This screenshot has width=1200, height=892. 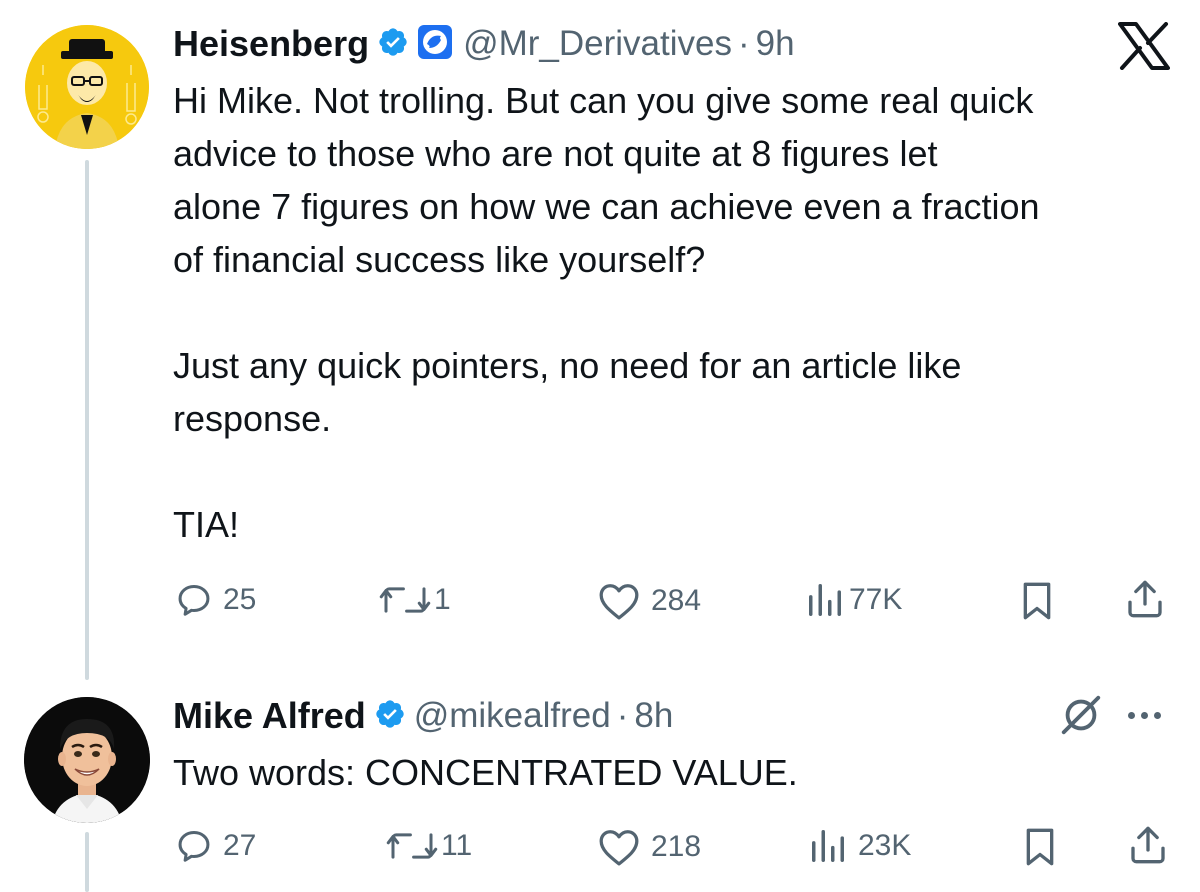 What do you see at coordinates (1144, 48) in the screenshot?
I see `x-logo-icon` at bounding box center [1144, 48].